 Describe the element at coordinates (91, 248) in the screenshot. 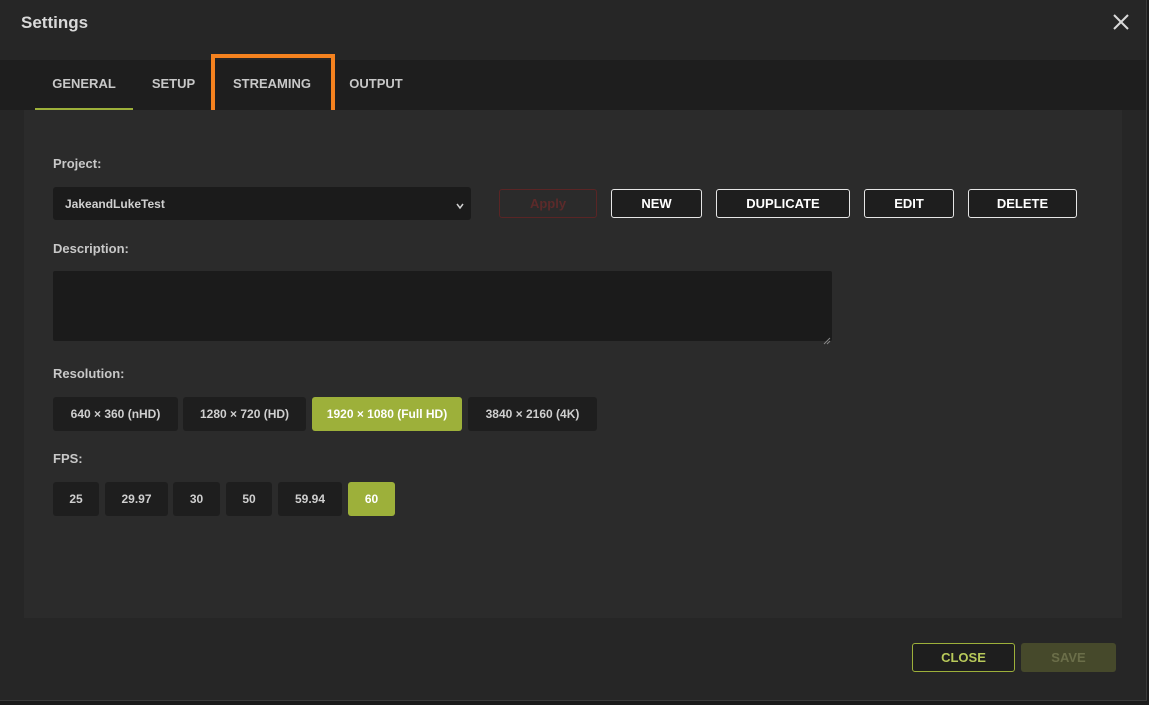

I see `description-label: Description:` at that location.